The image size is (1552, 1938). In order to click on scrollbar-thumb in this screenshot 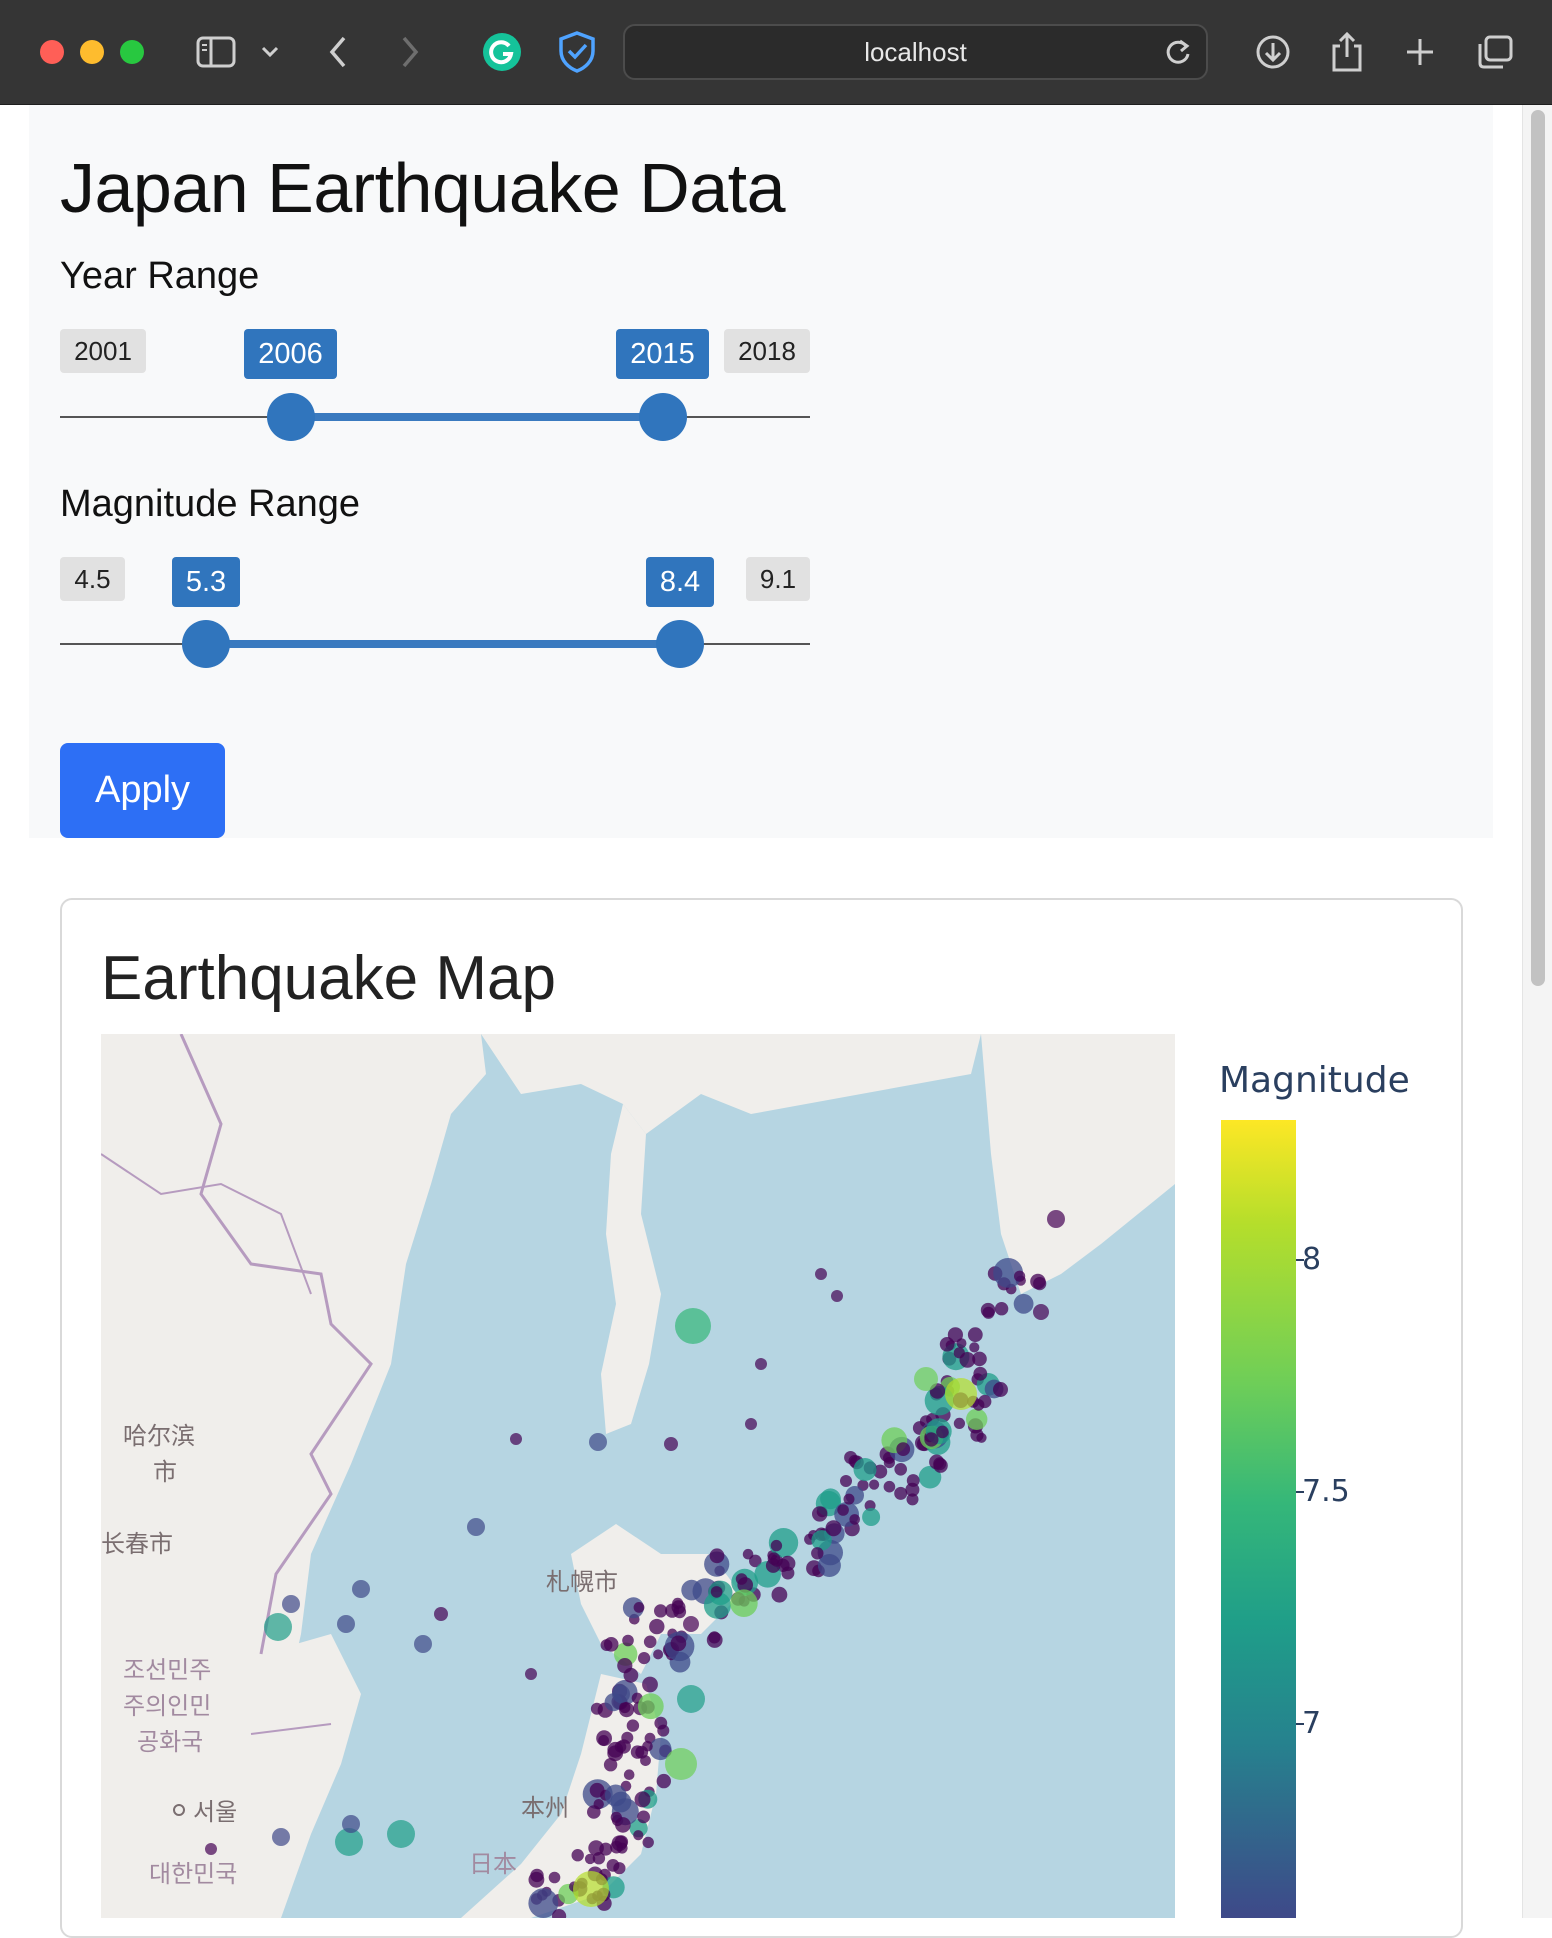, I will do `click(1538, 548)`.